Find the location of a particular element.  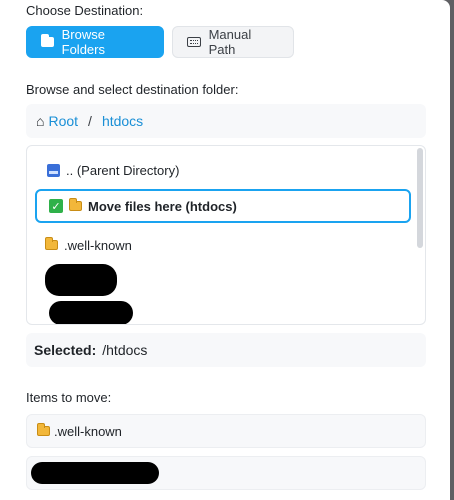

home-icon: ⌂ is located at coordinates (40, 121).